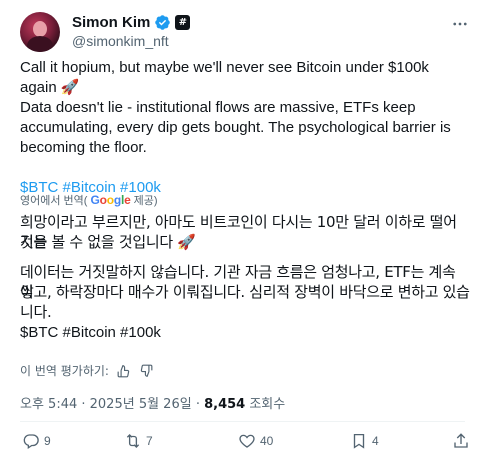 Image resolution: width=483 pixels, height=473 pixels. I want to click on repost-count: 7, so click(149, 441).